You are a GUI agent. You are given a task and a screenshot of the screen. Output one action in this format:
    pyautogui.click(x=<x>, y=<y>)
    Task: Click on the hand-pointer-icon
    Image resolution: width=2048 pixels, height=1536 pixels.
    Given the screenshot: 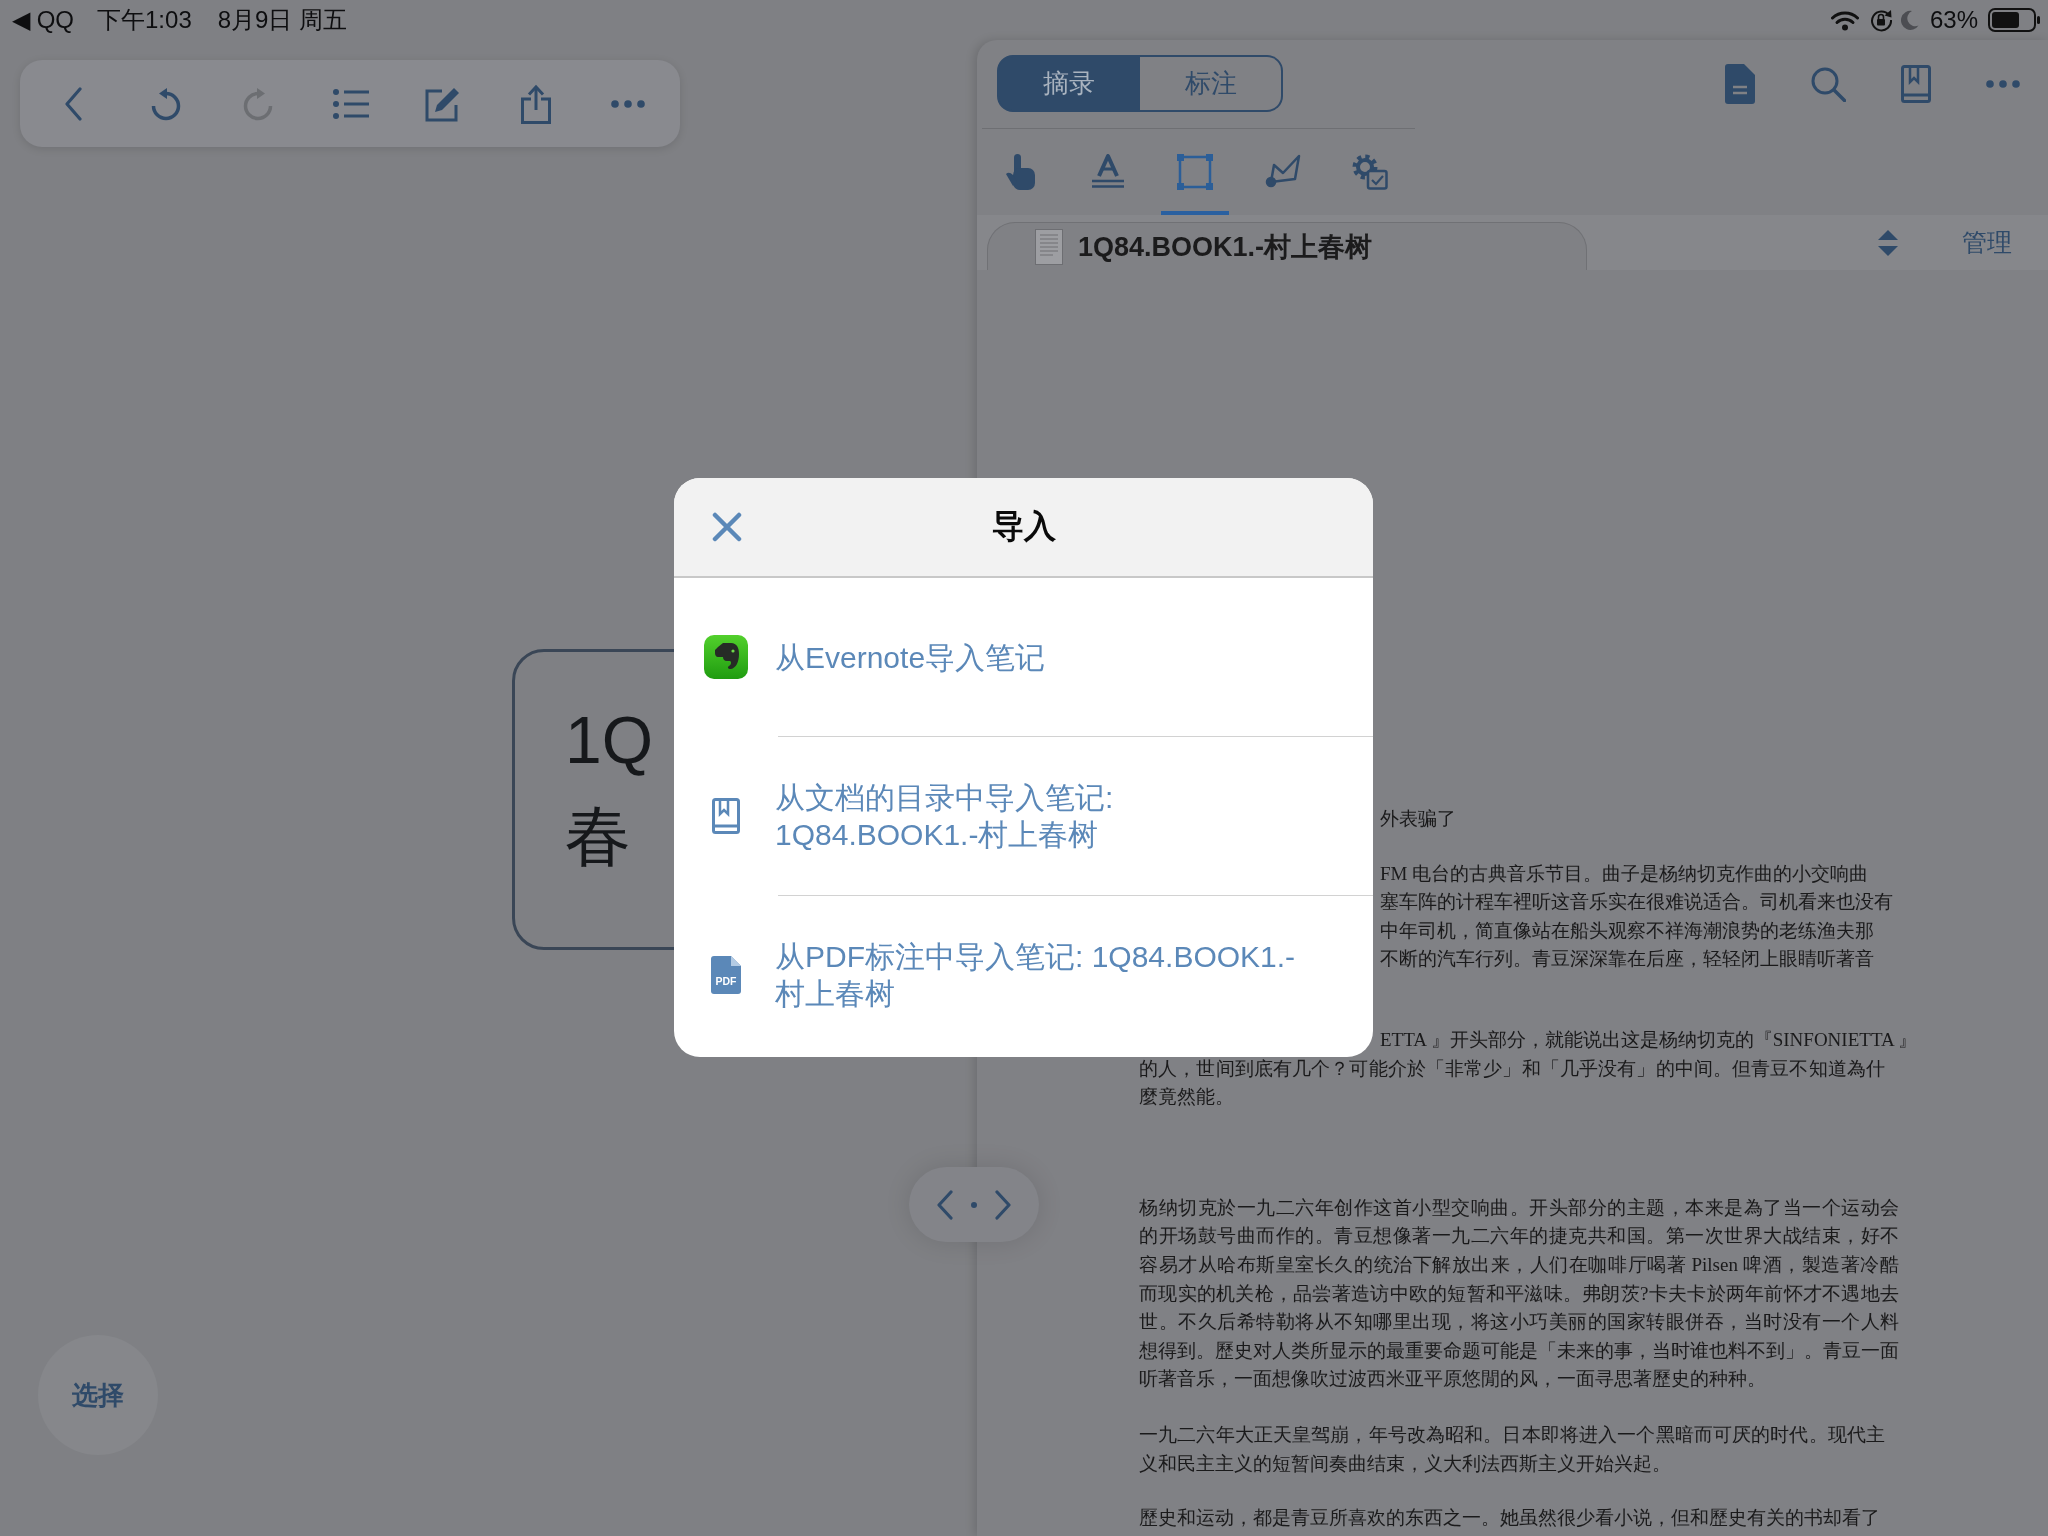 What is the action you would take?
    pyautogui.click(x=1020, y=172)
    